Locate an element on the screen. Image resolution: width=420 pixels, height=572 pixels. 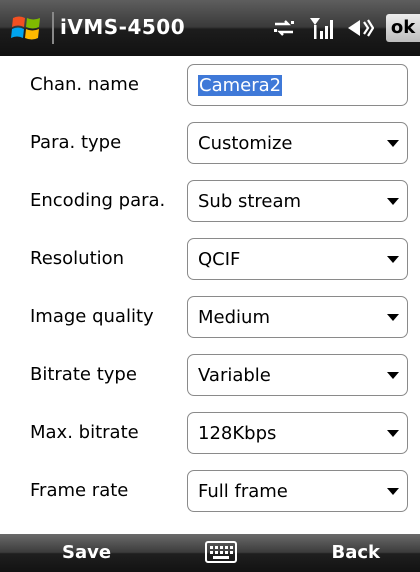
label-para-type: Para. type is located at coordinates (76, 142).